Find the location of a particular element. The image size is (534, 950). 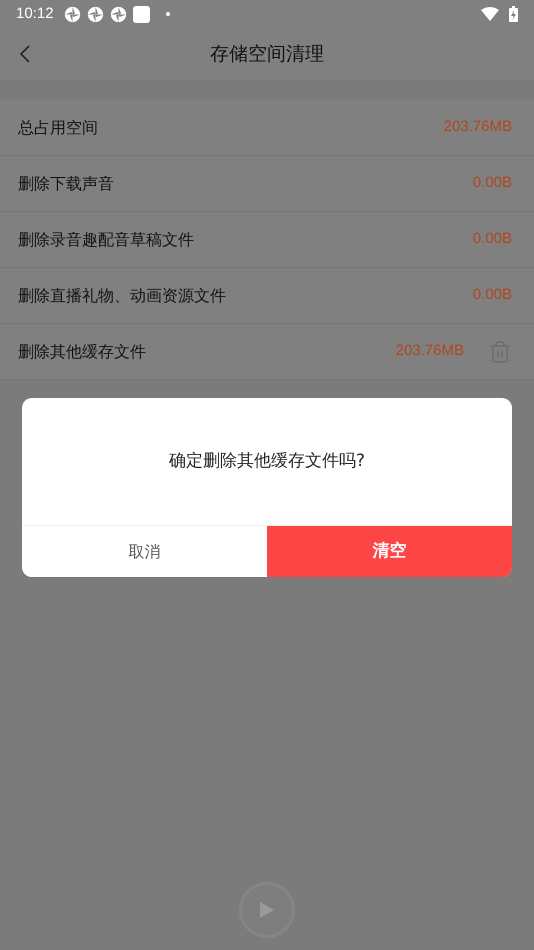

dialog-message: 确定删除其他缓存文件吗? is located at coordinates (267, 461).